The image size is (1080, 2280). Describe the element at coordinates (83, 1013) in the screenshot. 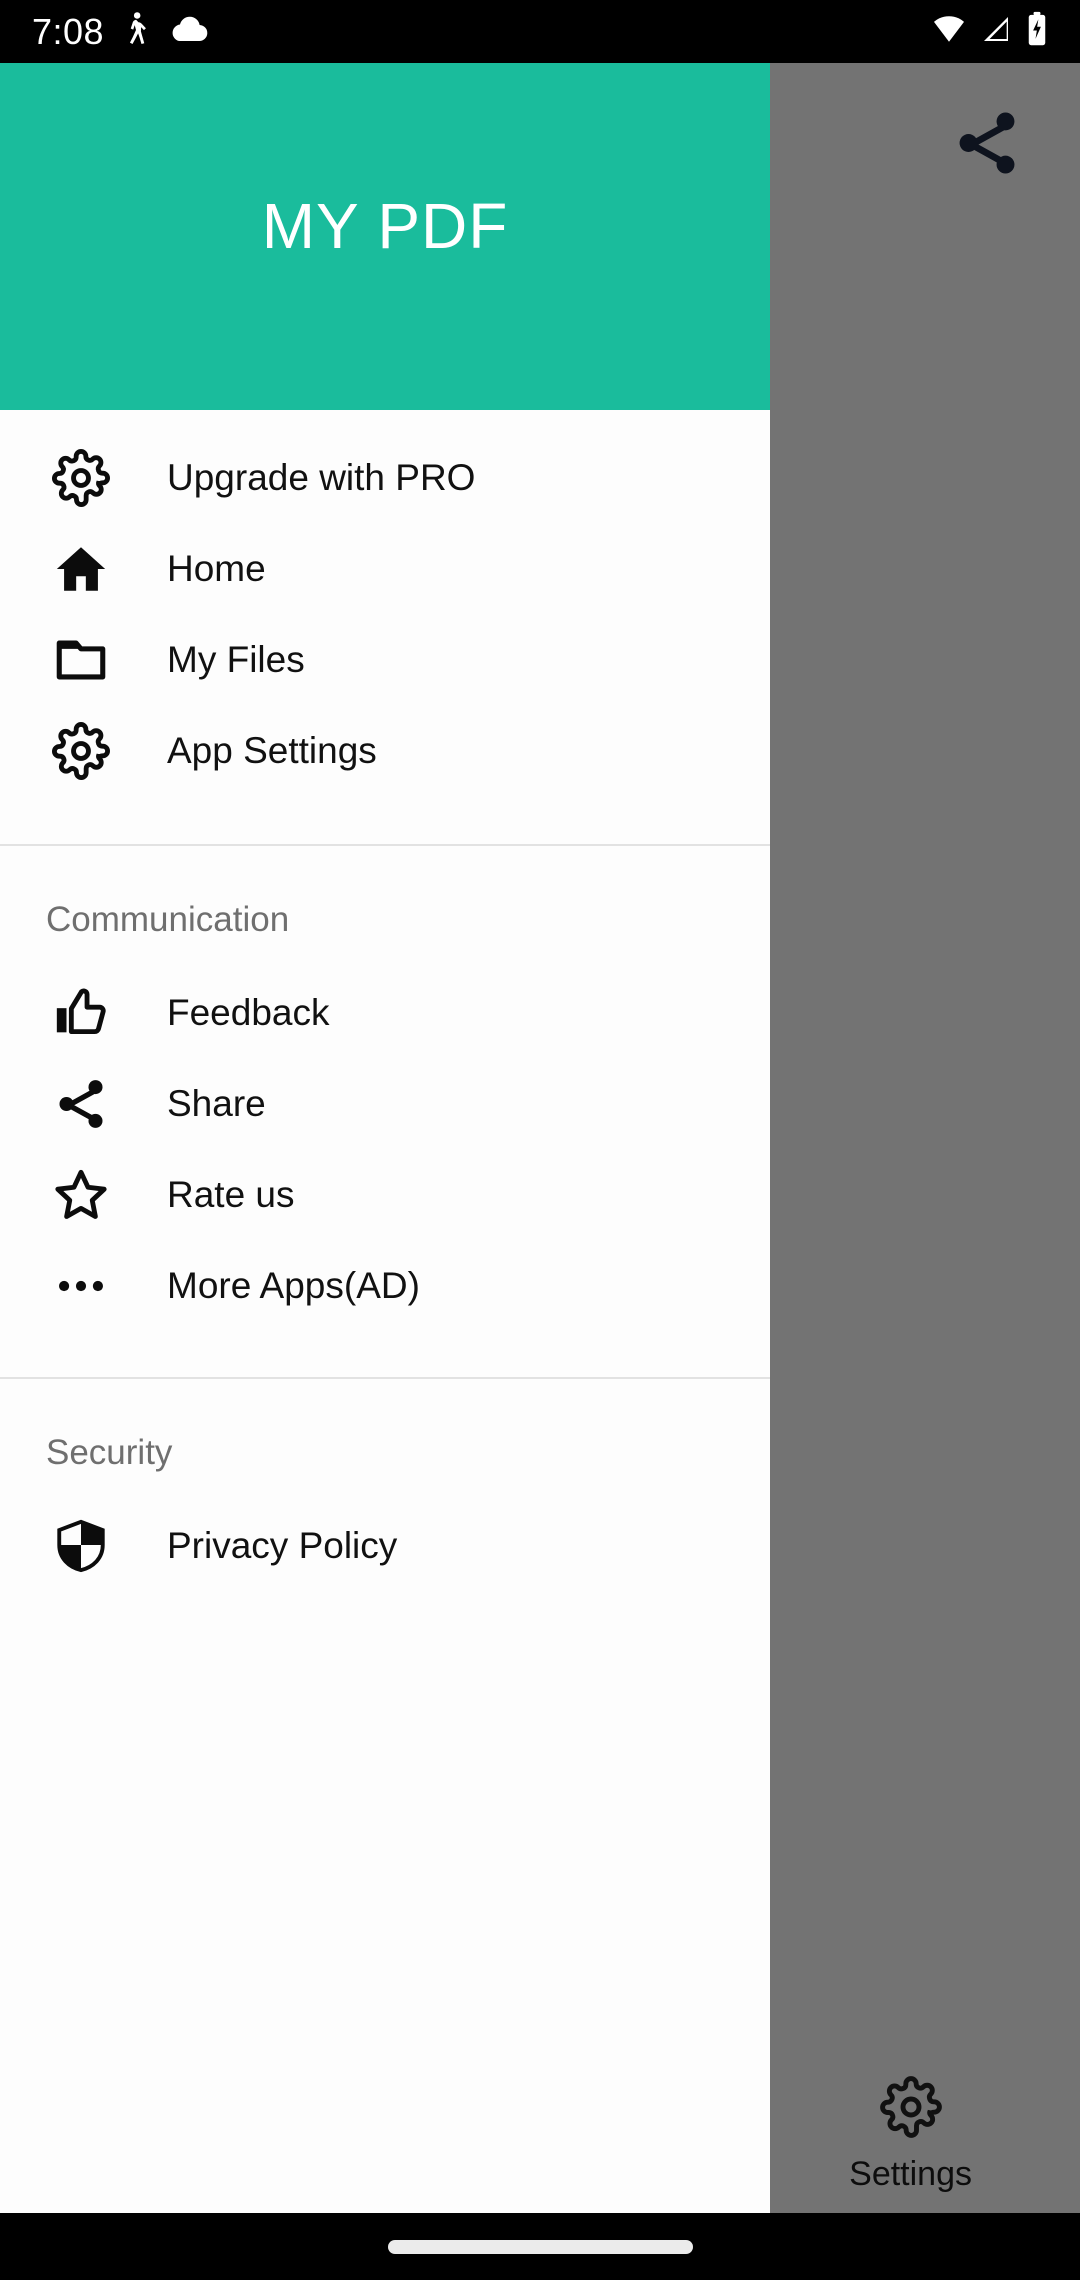

I see `thumbs-up-icon` at that location.